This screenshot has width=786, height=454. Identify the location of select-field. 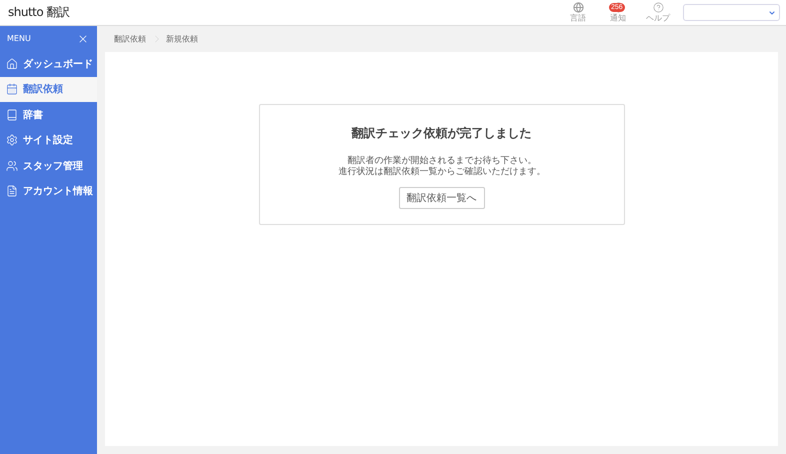
(731, 12).